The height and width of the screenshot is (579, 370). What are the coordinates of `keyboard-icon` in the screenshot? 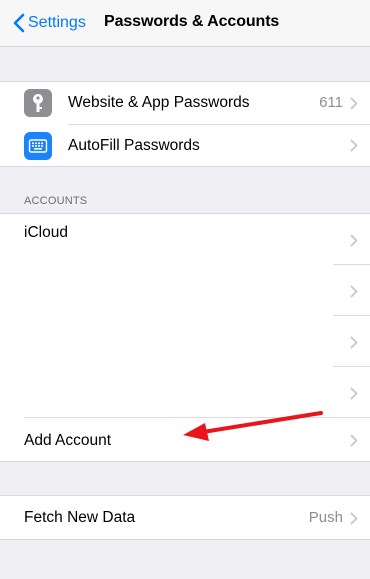 It's located at (38, 146).